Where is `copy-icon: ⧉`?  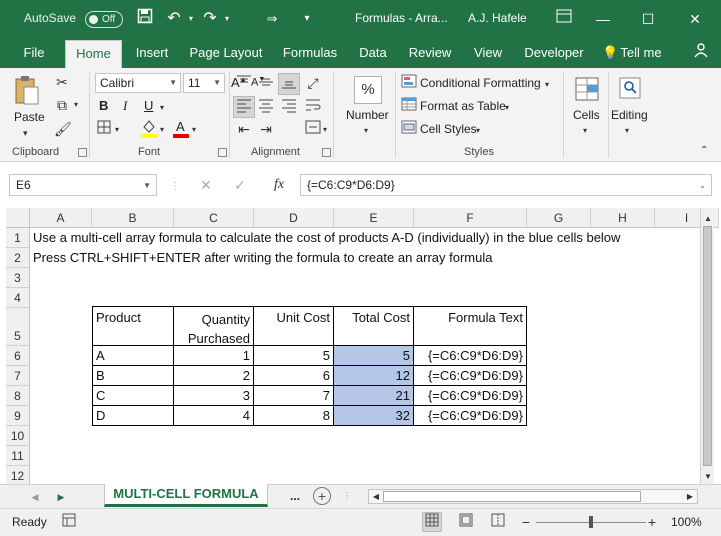
copy-icon: ⧉ is located at coordinates (62, 105).